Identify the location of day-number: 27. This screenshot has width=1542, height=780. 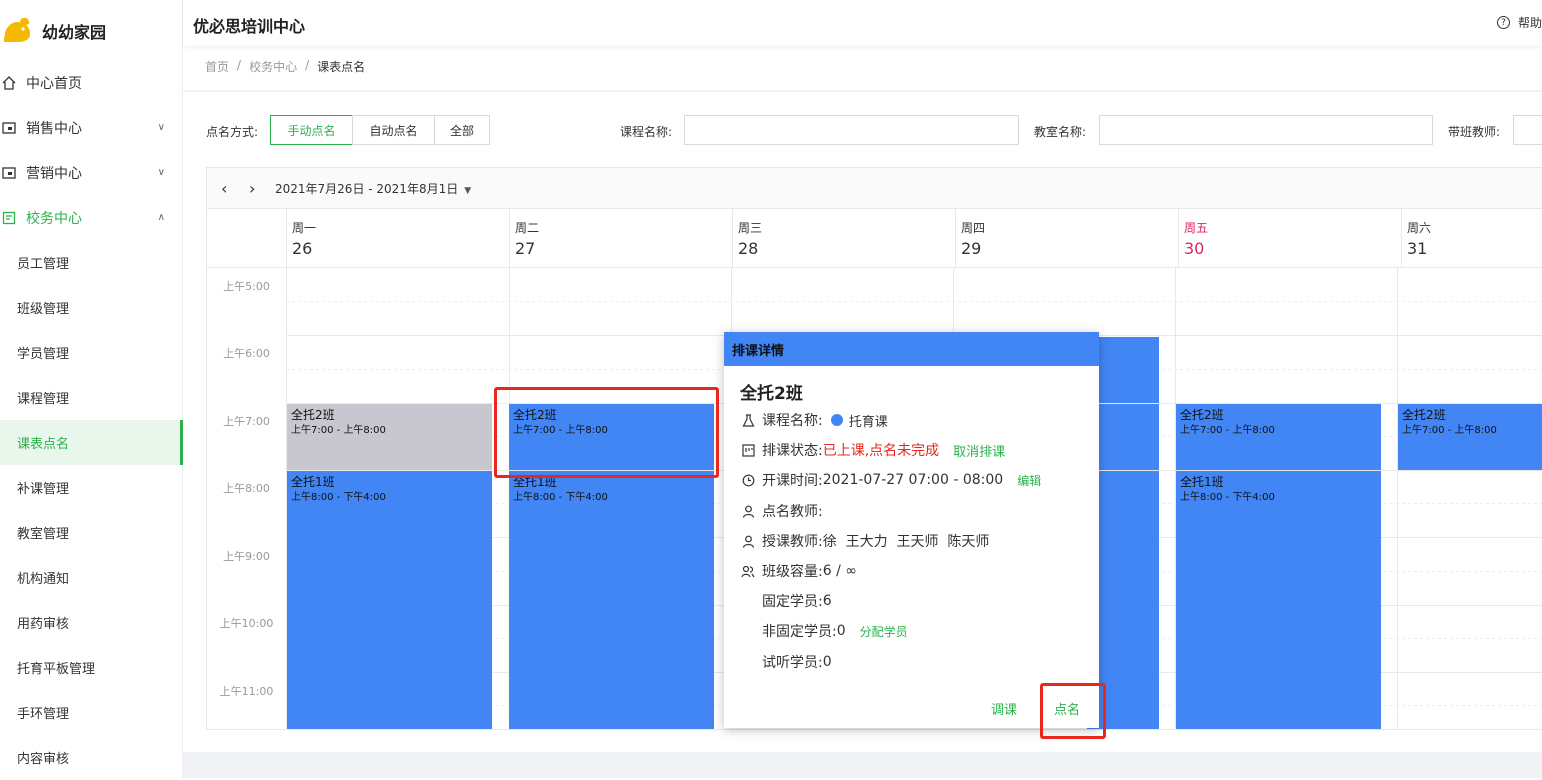
(525, 248).